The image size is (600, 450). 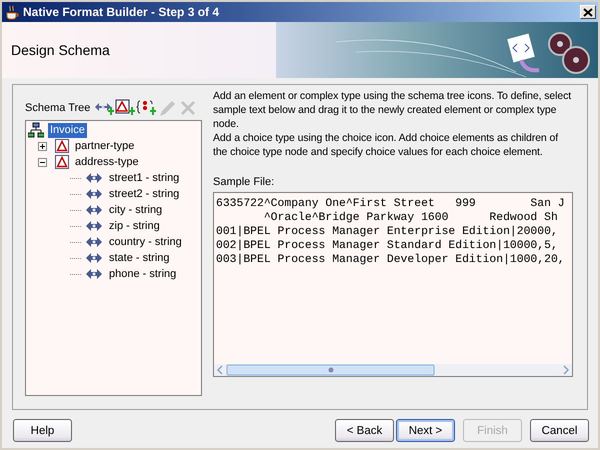 What do you see at coordinates (144, 194) in the screenshot?
I see `tree-item: street2 - string` at bounding box center [144, 194].